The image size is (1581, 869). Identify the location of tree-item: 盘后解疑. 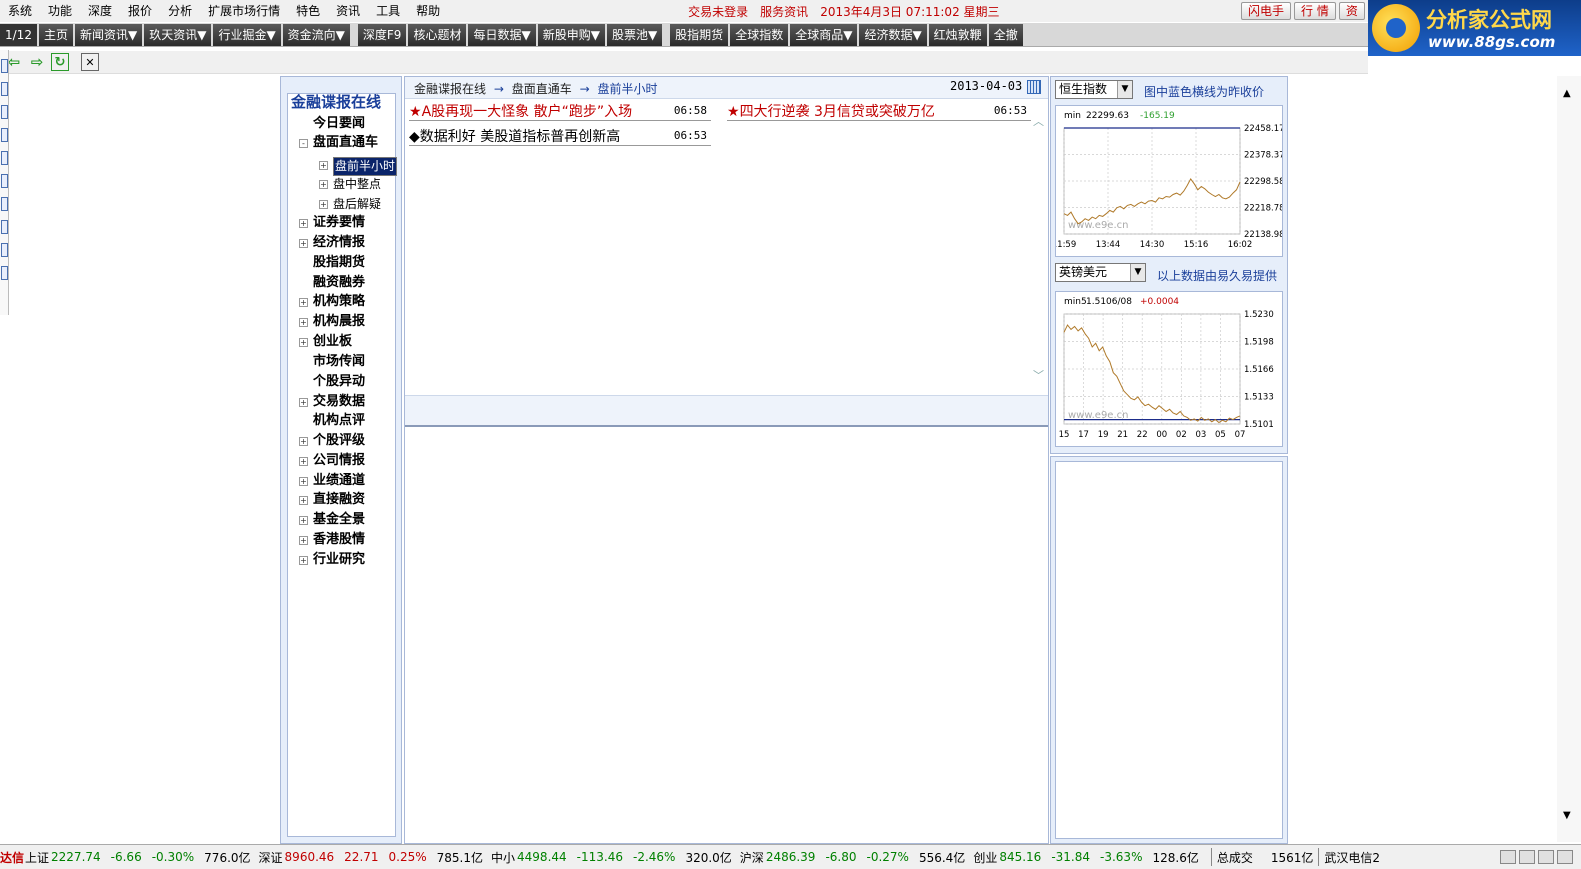
(357, 204).